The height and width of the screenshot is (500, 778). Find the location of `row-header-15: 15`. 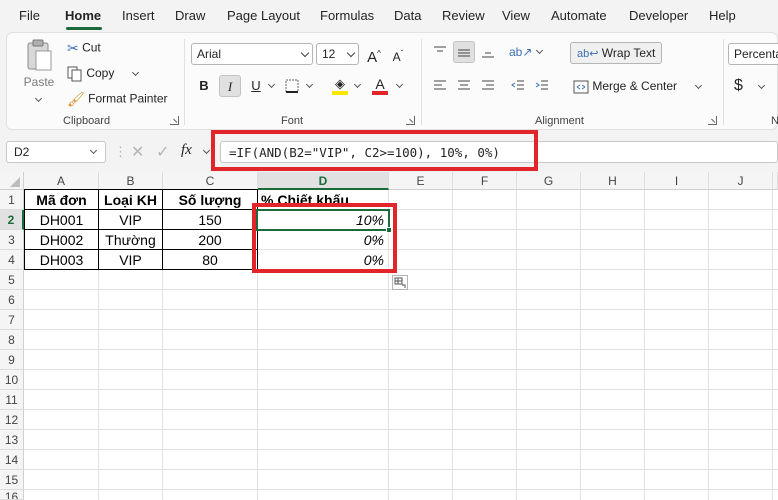

row-header-15: 15 is located at coordinates (12, 480).